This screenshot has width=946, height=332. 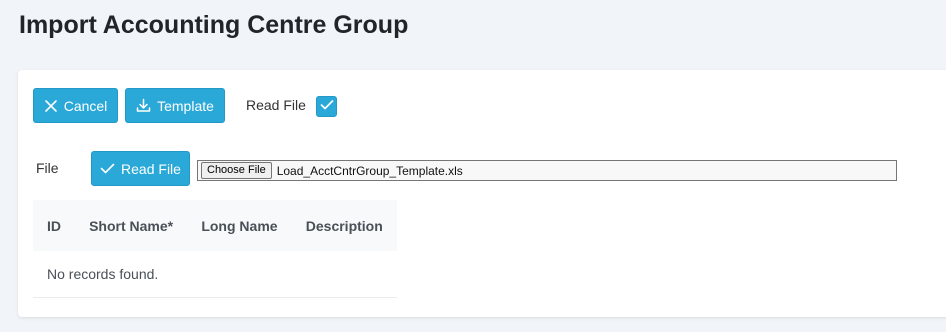 What do you see at coordinates (151, 168) in the screenshot?
I see `read-file-button-label: Read File` at bounding box center [151, 168].